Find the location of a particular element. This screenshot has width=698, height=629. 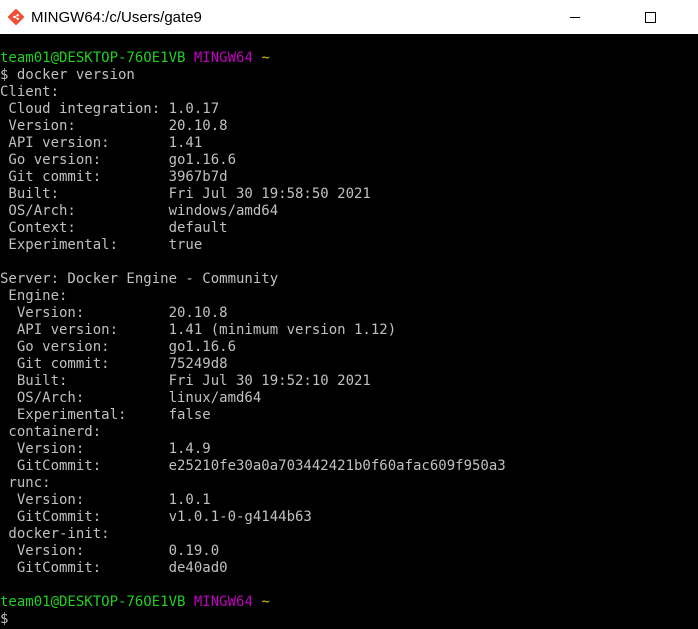

output-line: Engine: is located at coordinates (34, 296).